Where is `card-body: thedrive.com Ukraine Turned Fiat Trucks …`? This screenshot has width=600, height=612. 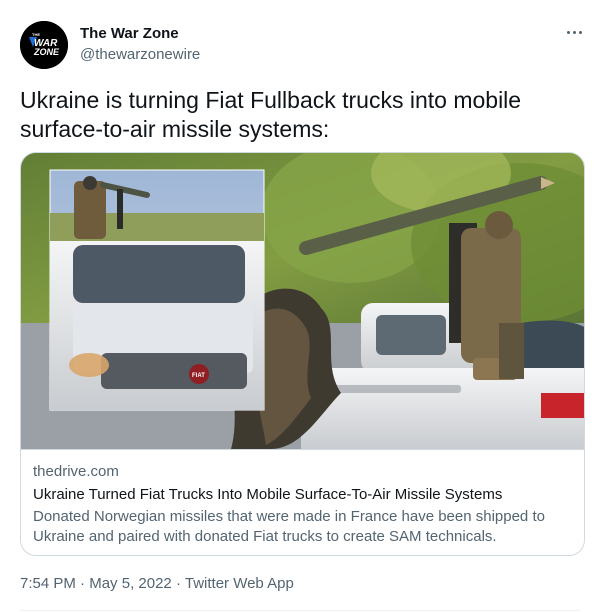 card-body: thedrive.com Ukraine Turned Fiat Trucks … is located at coordinates (302, 498).